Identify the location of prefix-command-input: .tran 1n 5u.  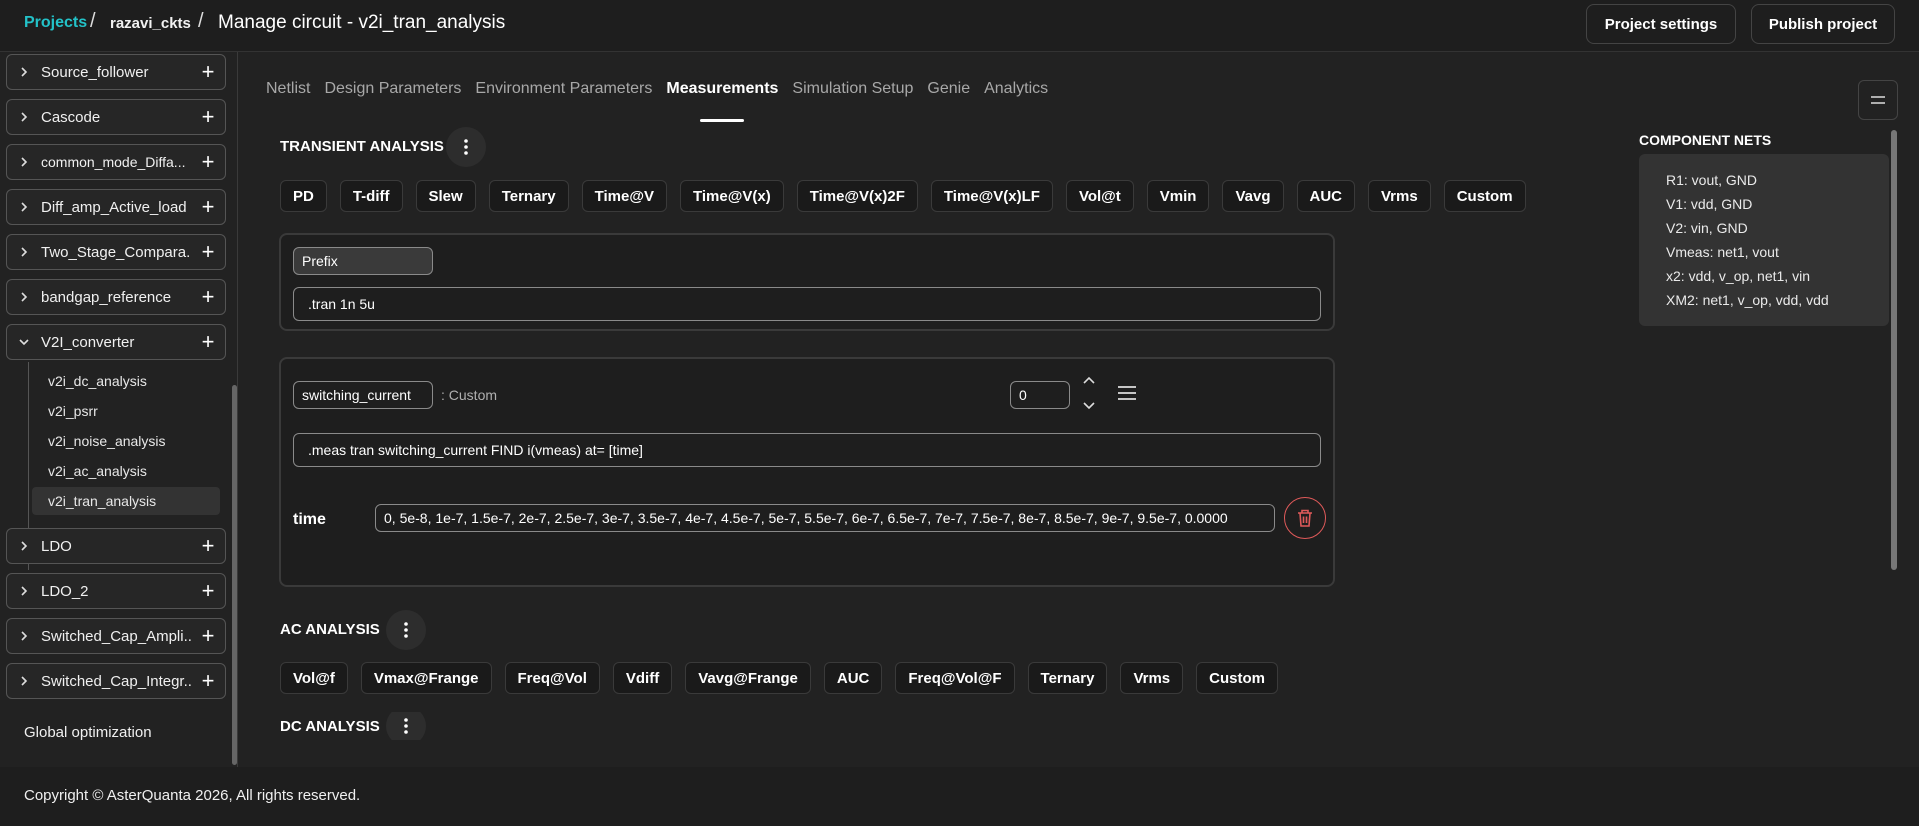
(807, 304).